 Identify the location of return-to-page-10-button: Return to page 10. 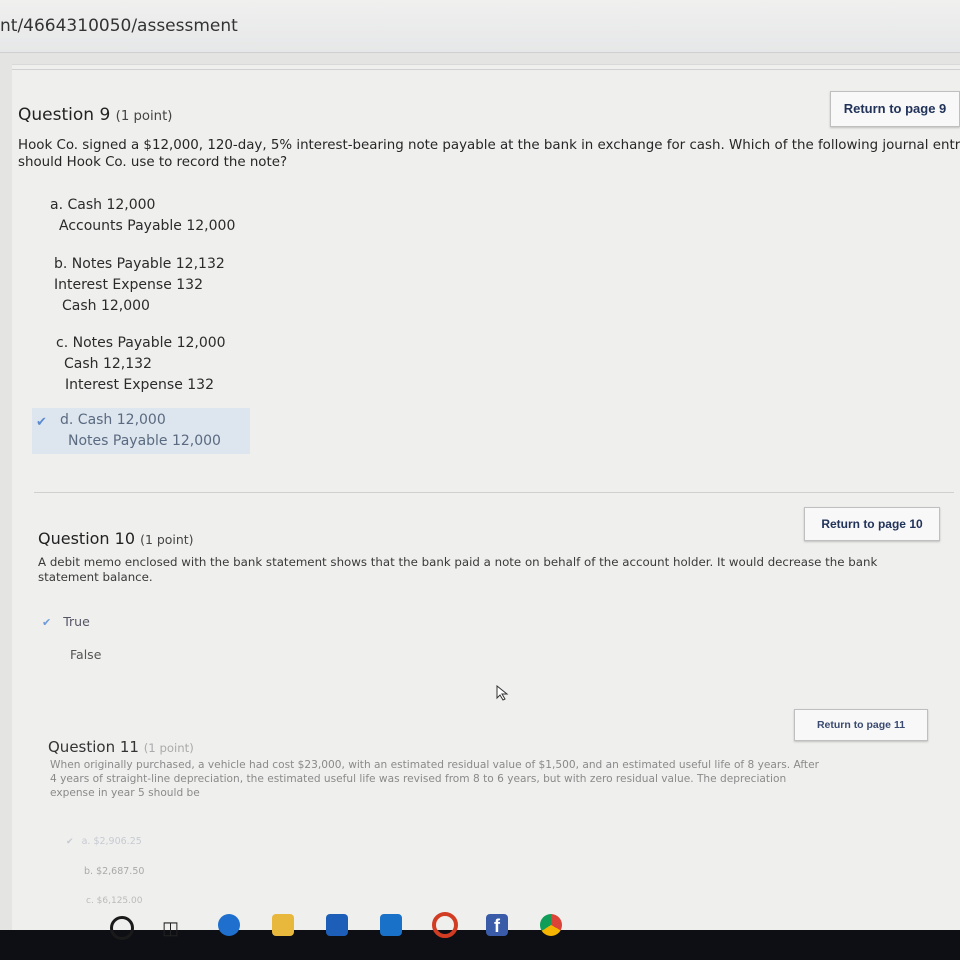
(872, 524).